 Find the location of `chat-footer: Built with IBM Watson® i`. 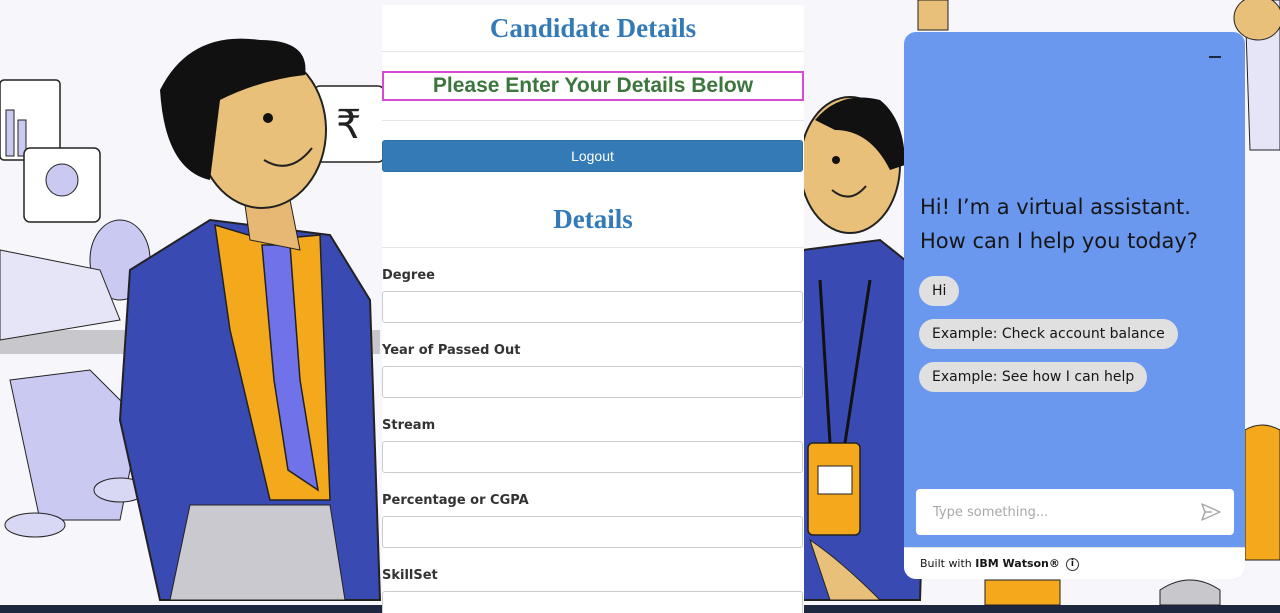

chat-footer: Built with IBM Watson® i is located at coordinates (1074, 563).